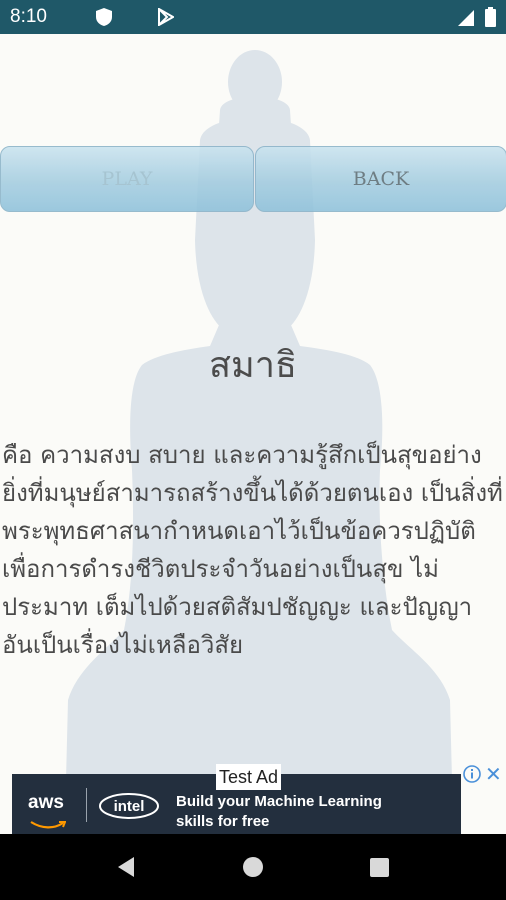 This screenshot has height=900, width=506. What do you see at coordinates (46, 802) in the screenshot?
I see `aws-logo: aws` at bounding box center [46, 802].